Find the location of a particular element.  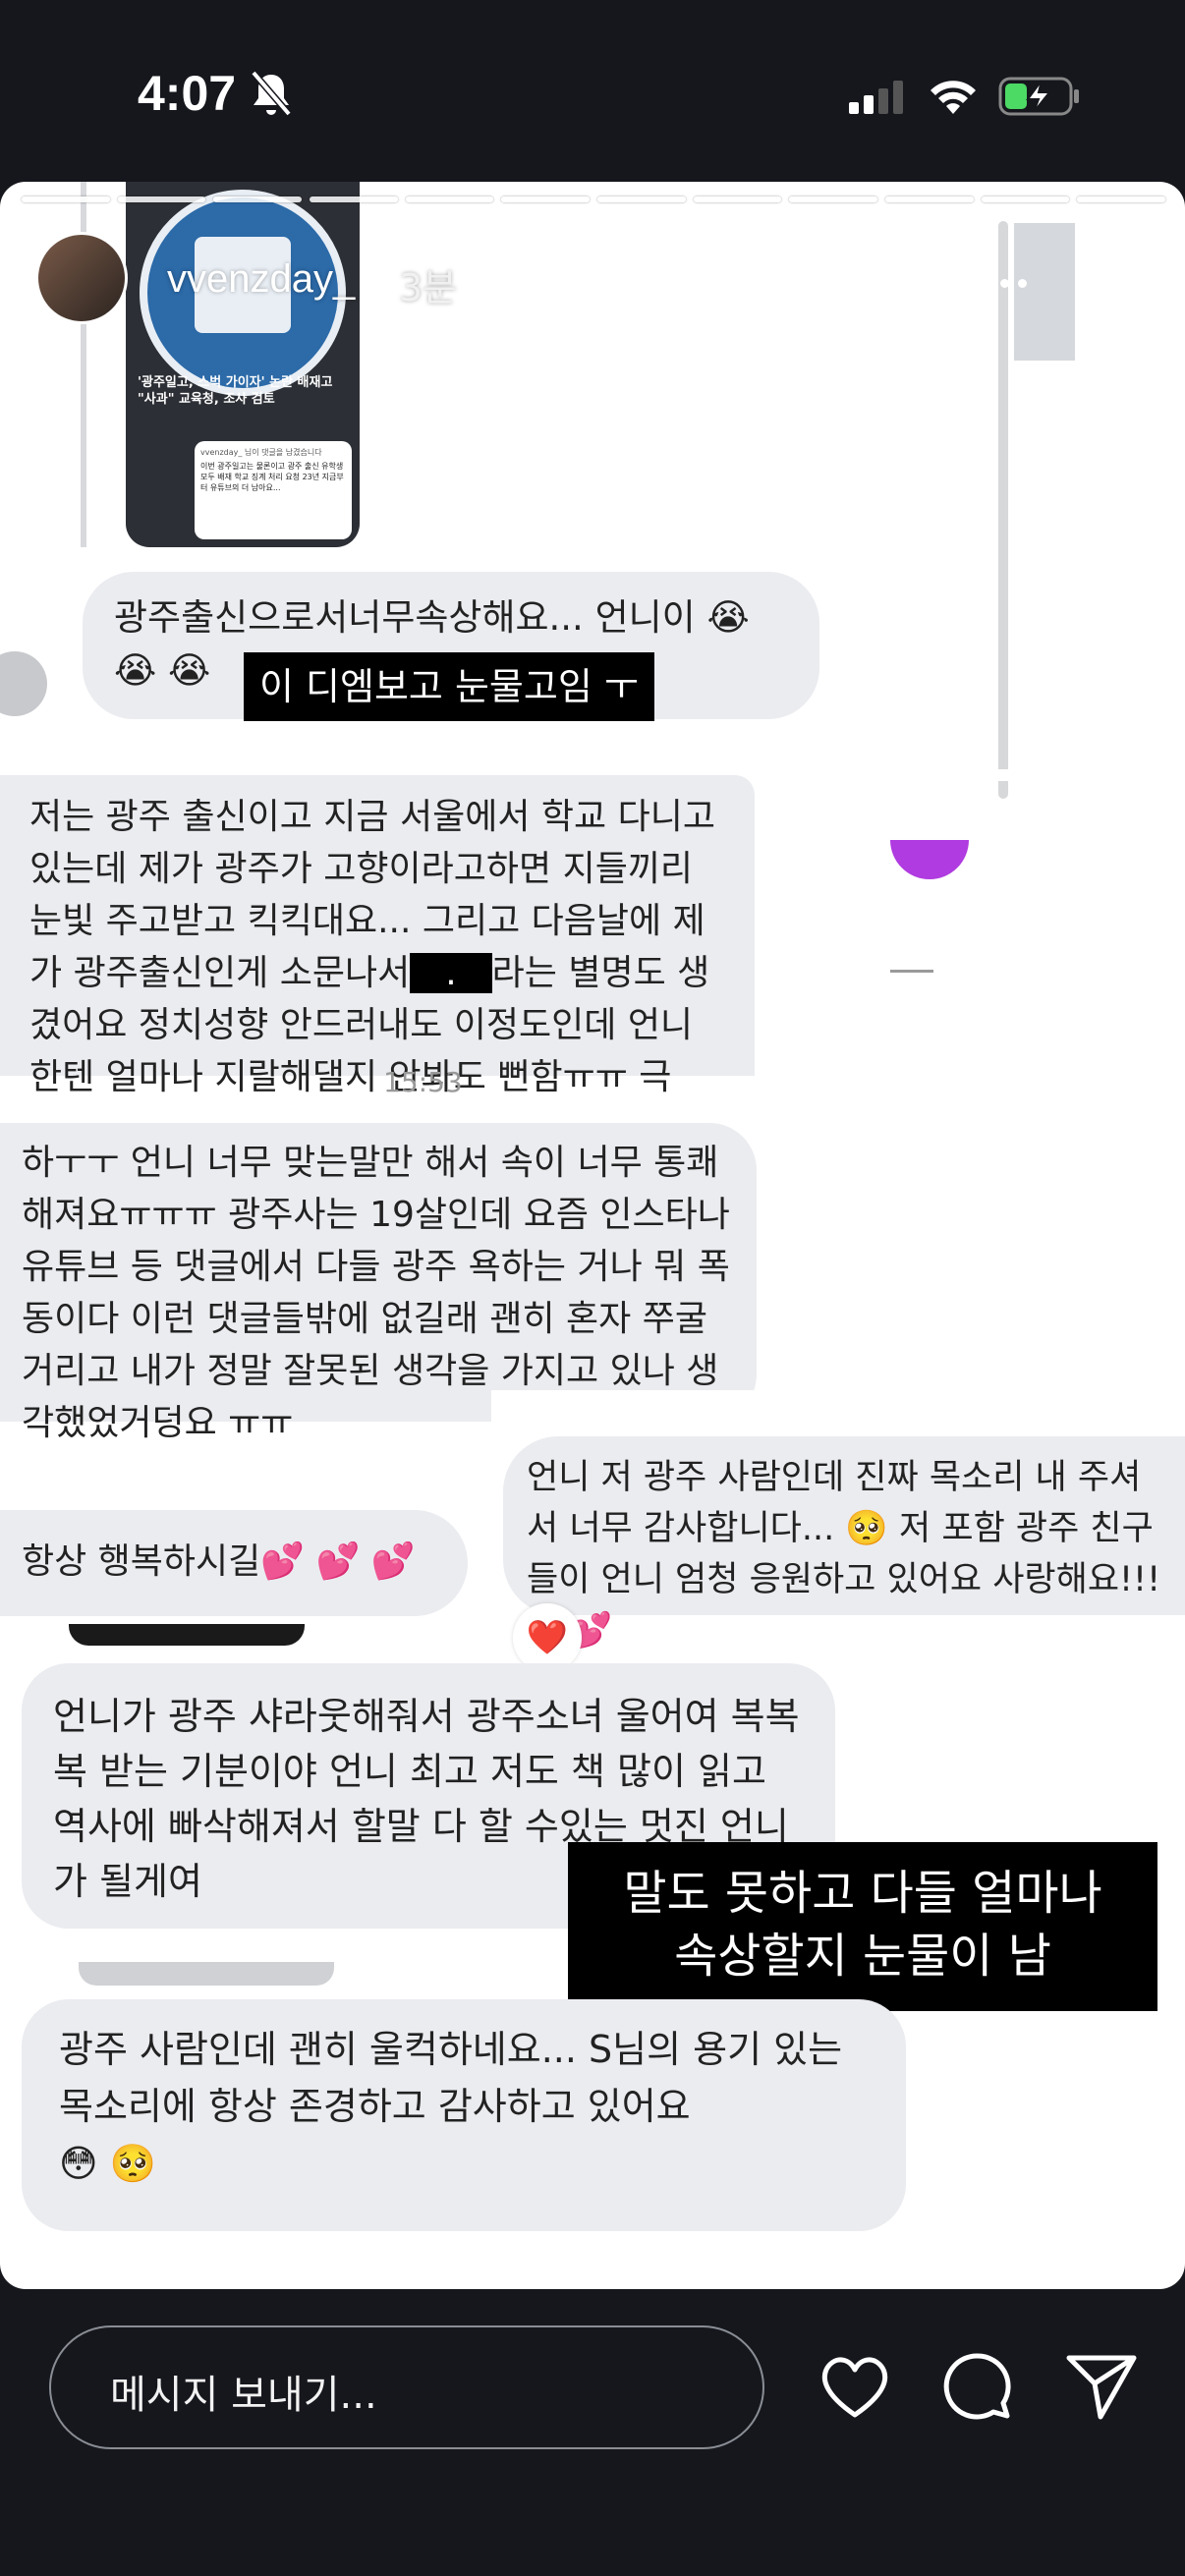

battery-charging-icon is located at coordinates (1038, 96).